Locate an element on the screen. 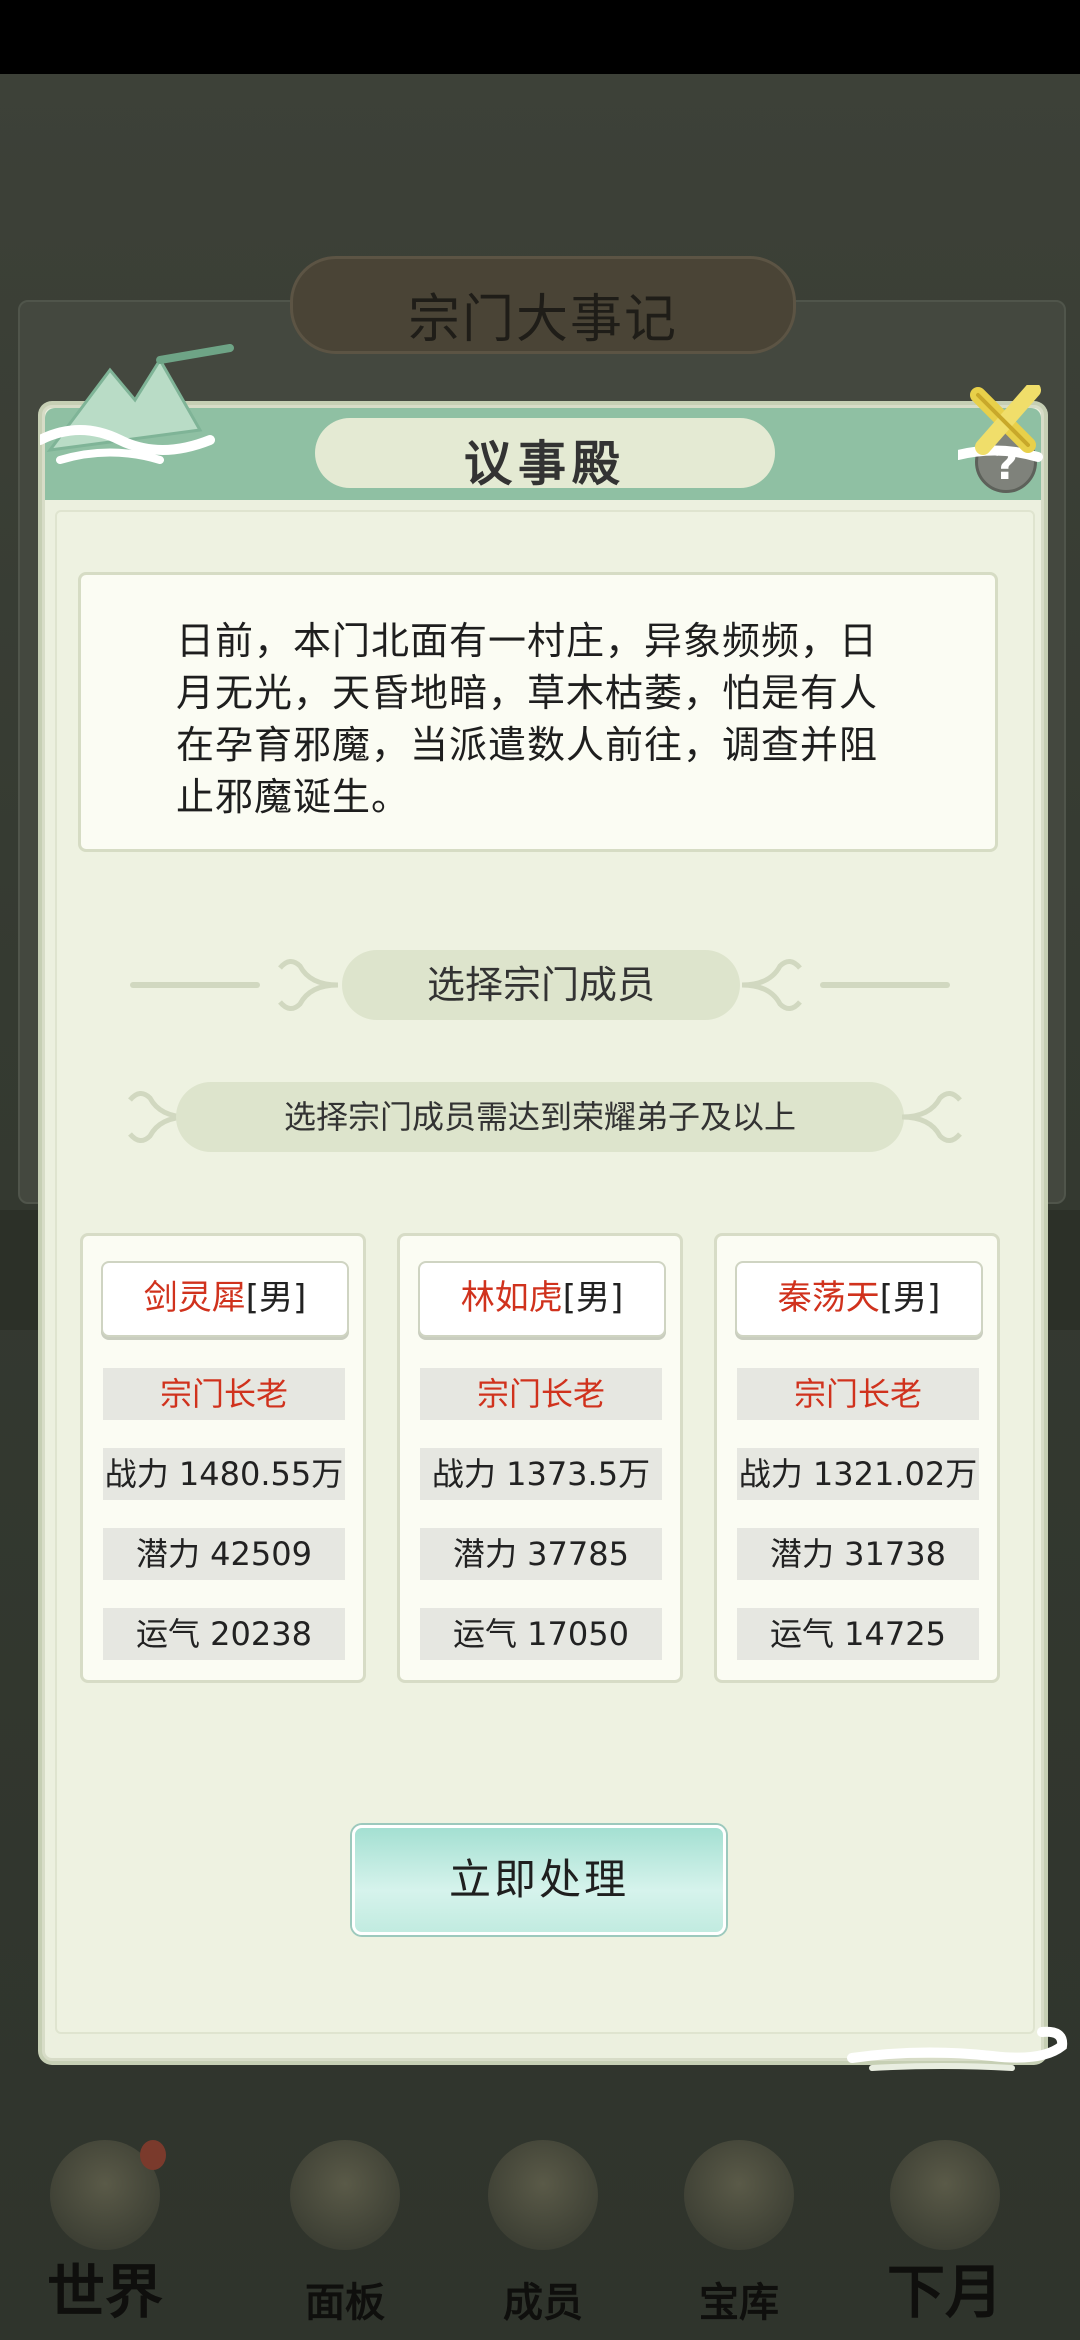 The width and height of the screenshot is (1080, 2340). nav-item-members: 成员 is located at coordinates (543, 2230).